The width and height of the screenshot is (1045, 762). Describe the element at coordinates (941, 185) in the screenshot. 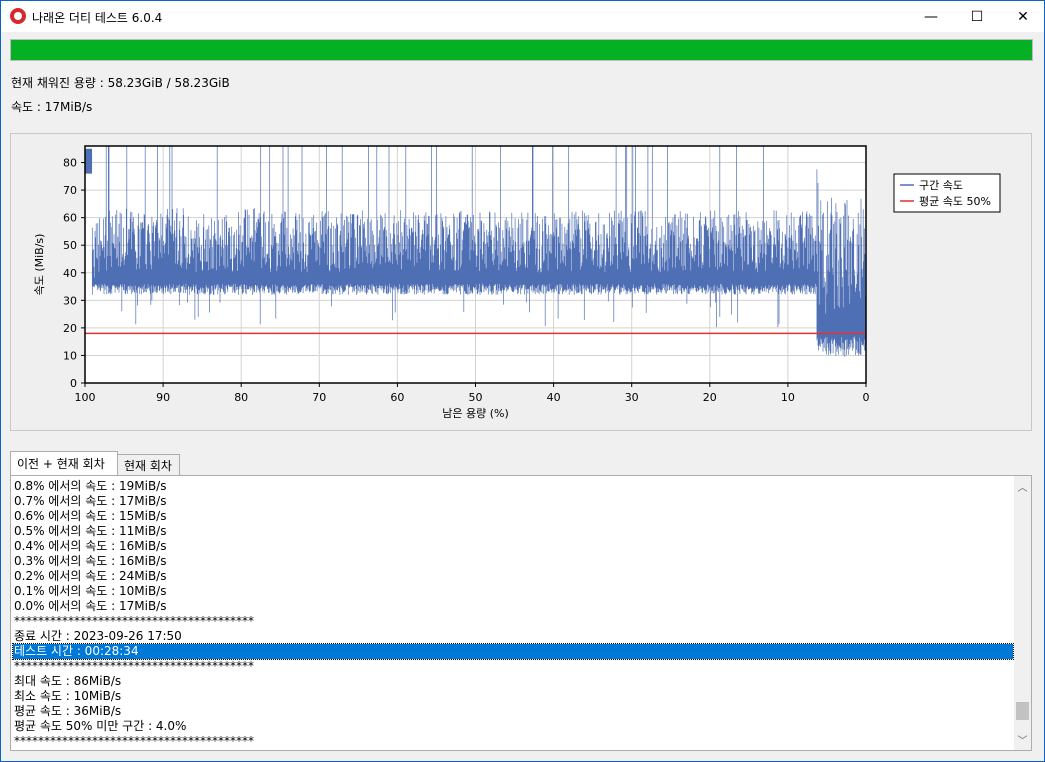

I see `legend-label: 구간 속도` at that location.